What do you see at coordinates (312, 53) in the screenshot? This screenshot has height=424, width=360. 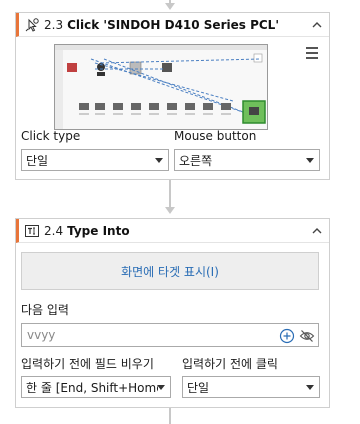 I see `menu-icon` at bounding box center [312, 53].